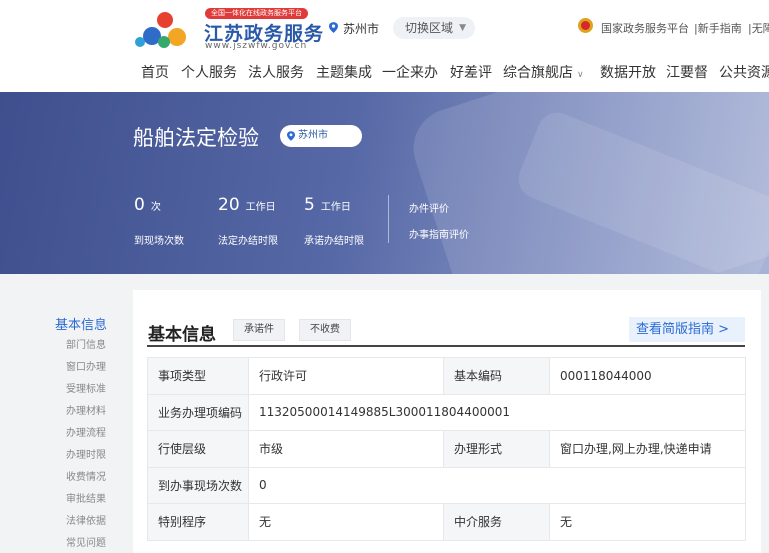 Image resolution: width=769 pixels, height=553 pixels. I want to click on nav-item-flagship: 综合旗舰店 ∨, so click(543, 72).